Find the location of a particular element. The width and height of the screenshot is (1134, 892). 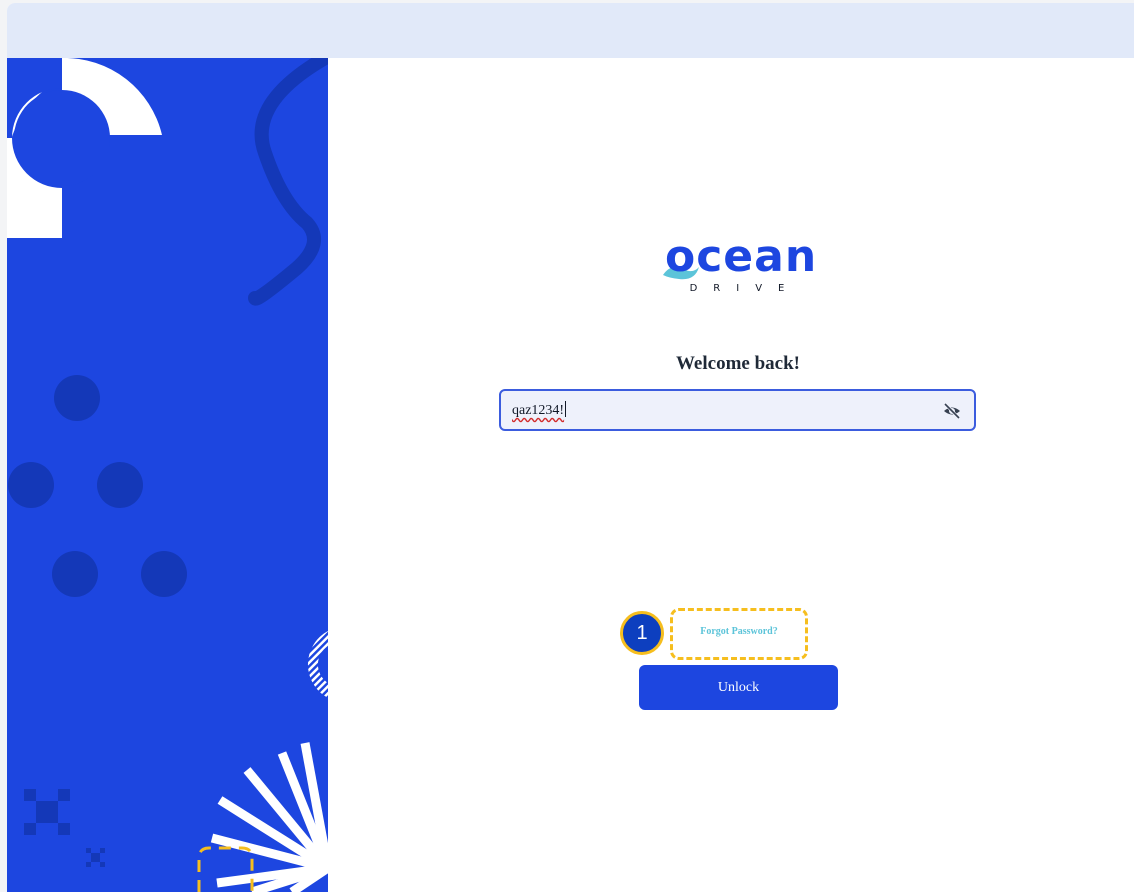

highlight-box: Forgot Password? is located at coordinates (739, 634).